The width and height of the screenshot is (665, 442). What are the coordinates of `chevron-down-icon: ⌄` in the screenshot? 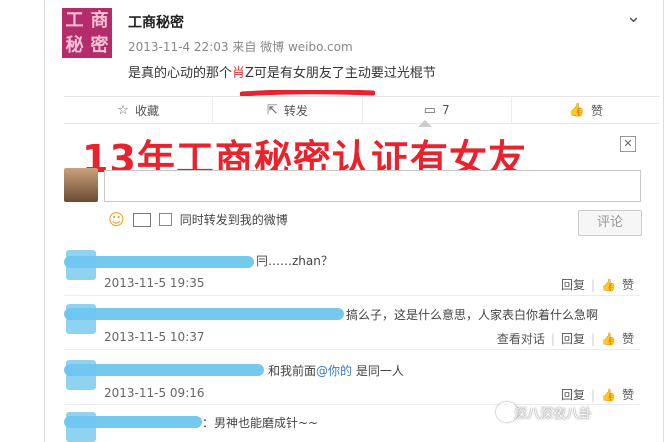 It's located at (633, 16).